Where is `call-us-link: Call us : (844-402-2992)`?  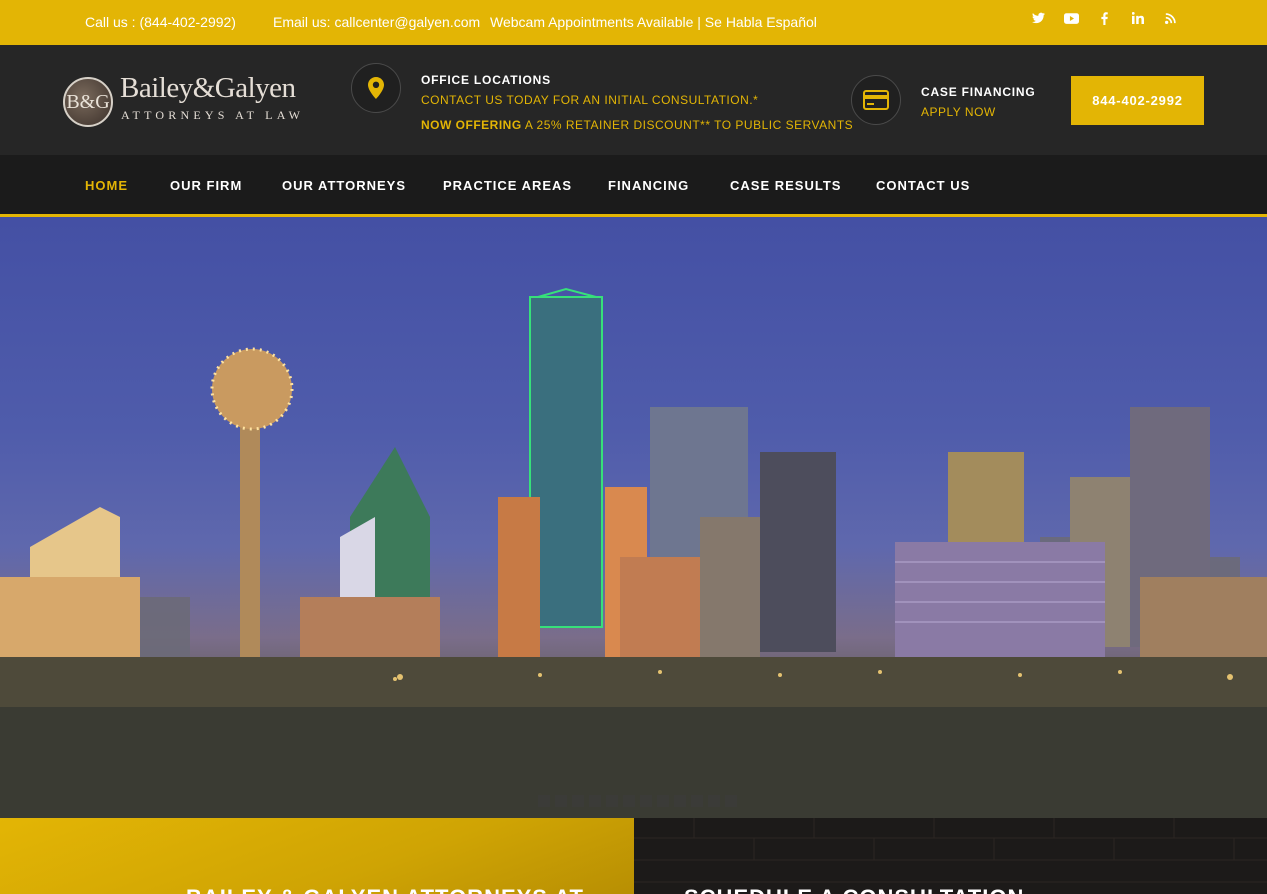
call-us-link: Call us : (844-402-2992) is located at coordinates (160, 22).